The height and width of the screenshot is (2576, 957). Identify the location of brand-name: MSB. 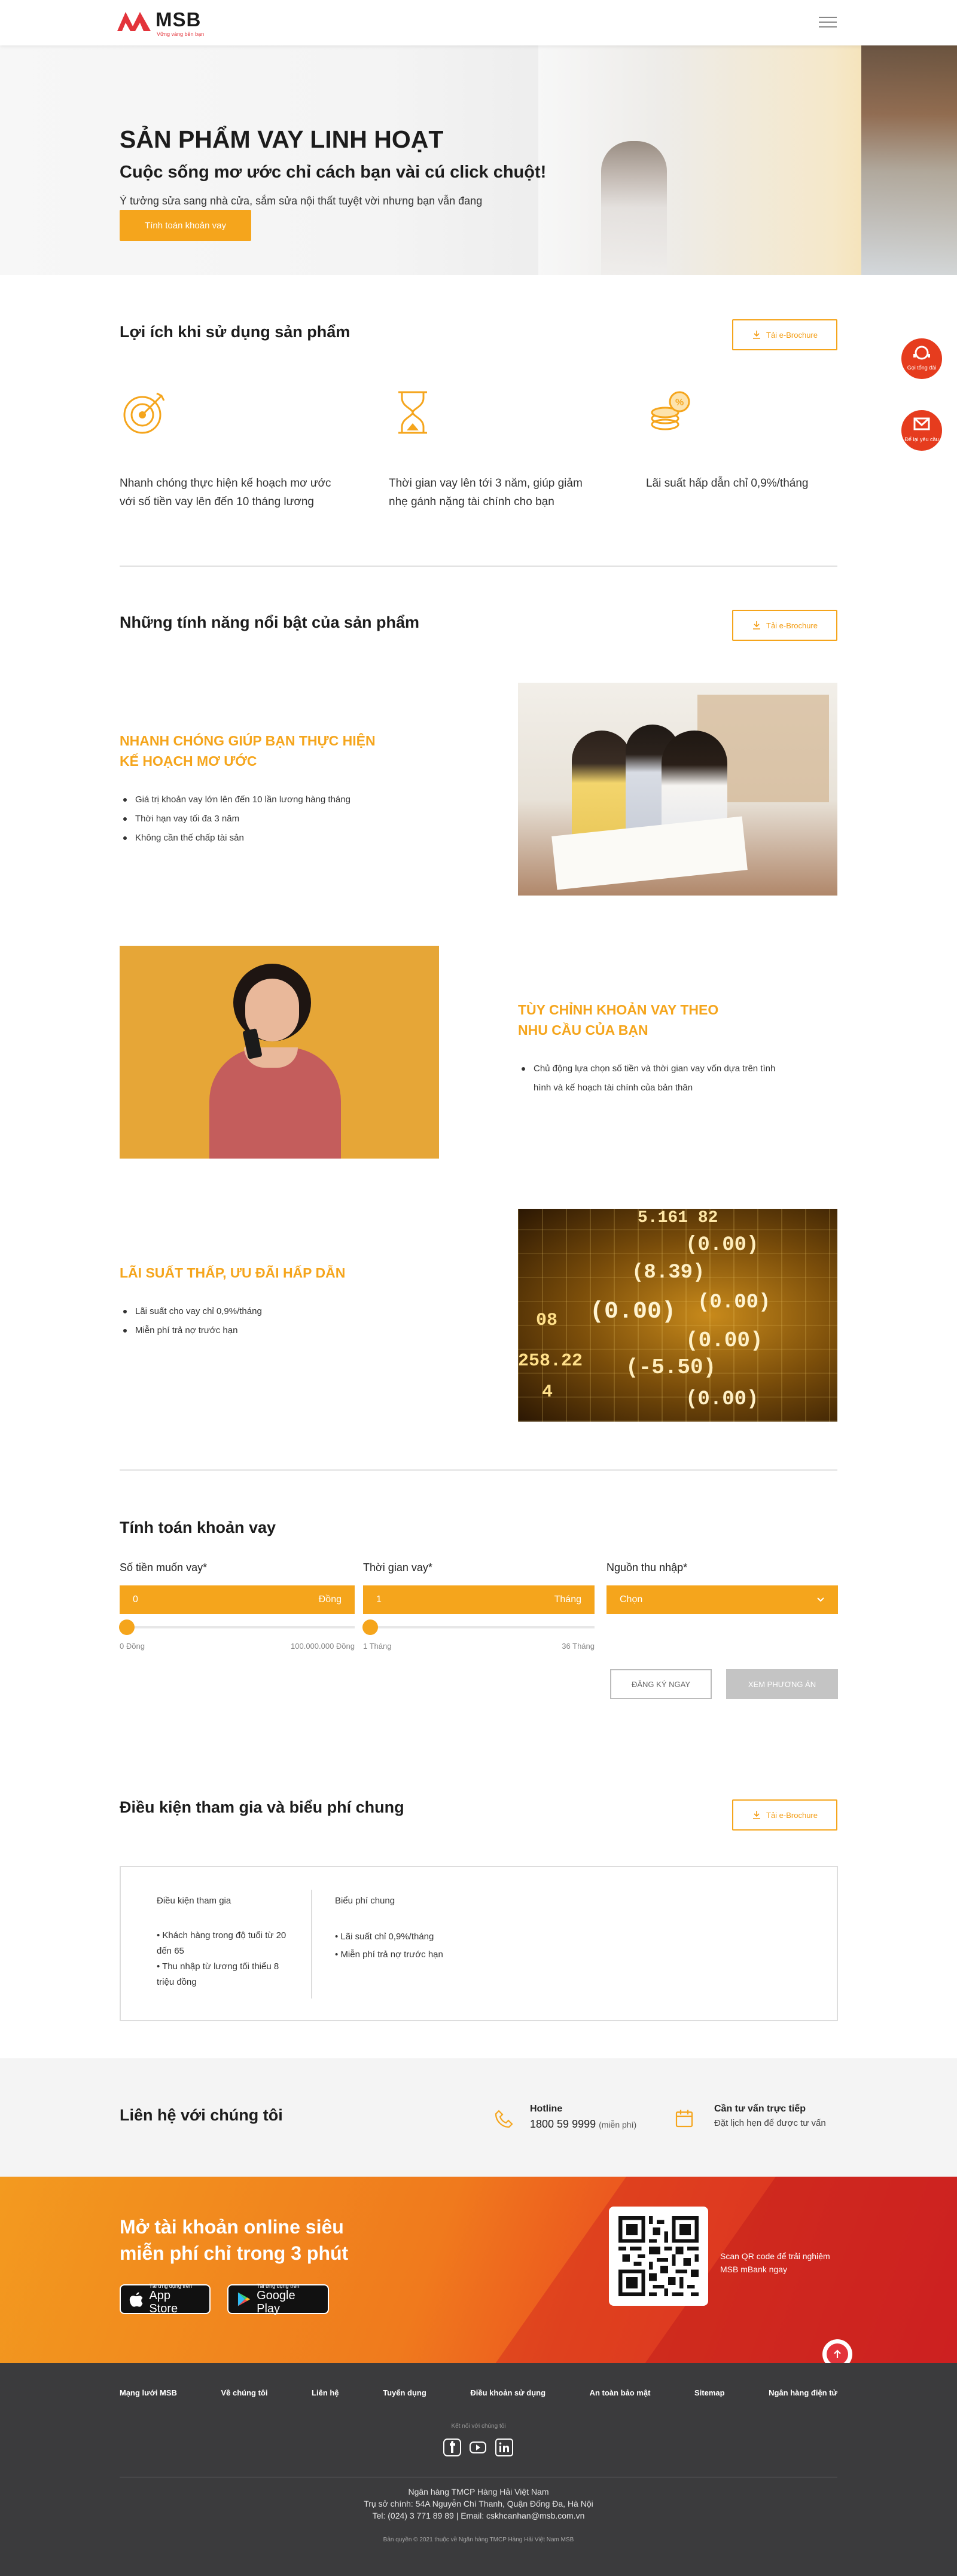
(179, 19).